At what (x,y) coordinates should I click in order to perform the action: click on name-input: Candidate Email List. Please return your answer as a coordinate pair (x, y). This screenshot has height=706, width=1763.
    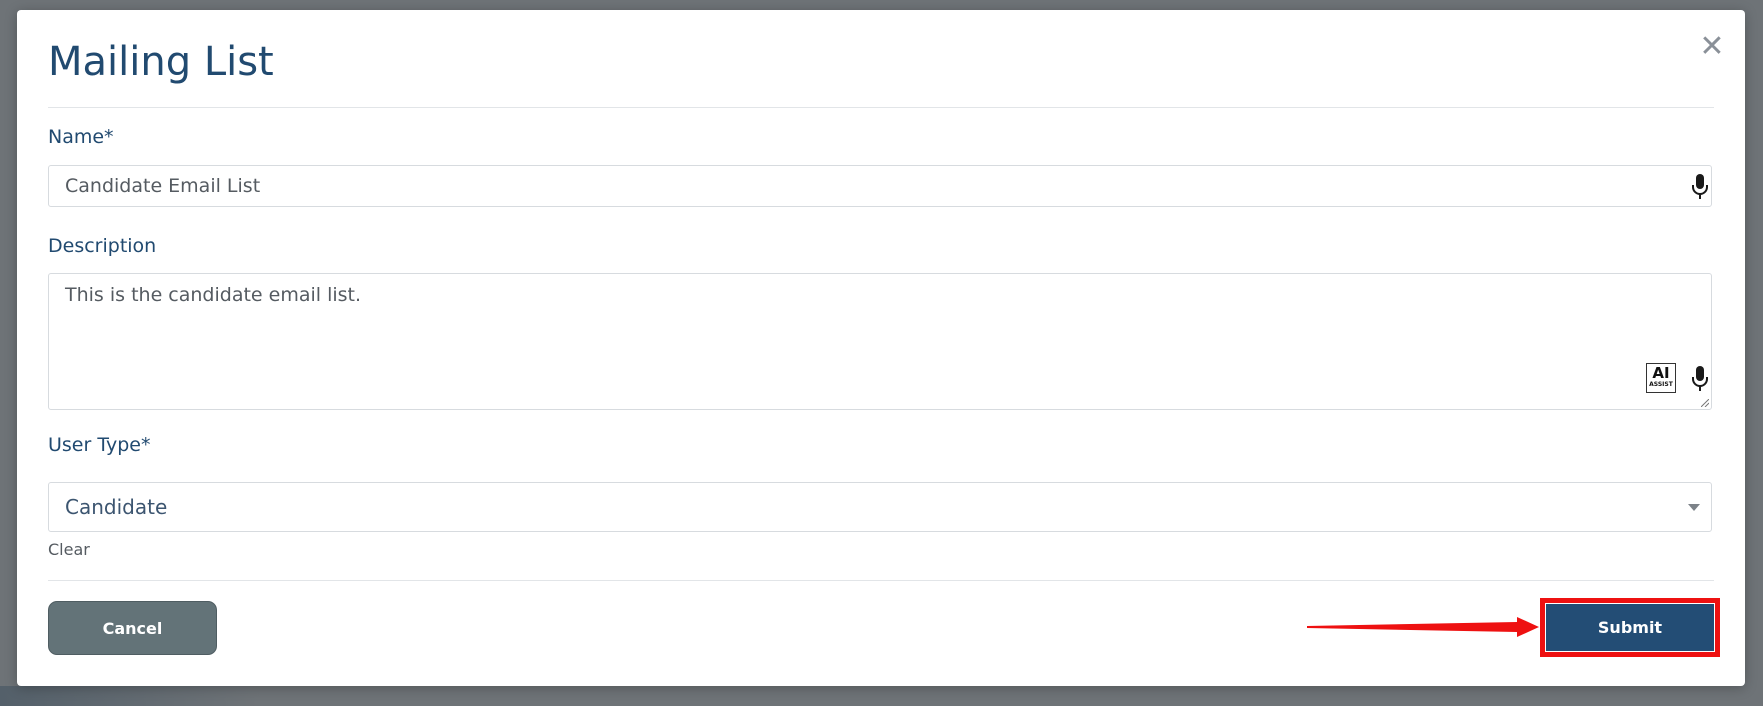
    Looking at the image, I should click on (880, 186).